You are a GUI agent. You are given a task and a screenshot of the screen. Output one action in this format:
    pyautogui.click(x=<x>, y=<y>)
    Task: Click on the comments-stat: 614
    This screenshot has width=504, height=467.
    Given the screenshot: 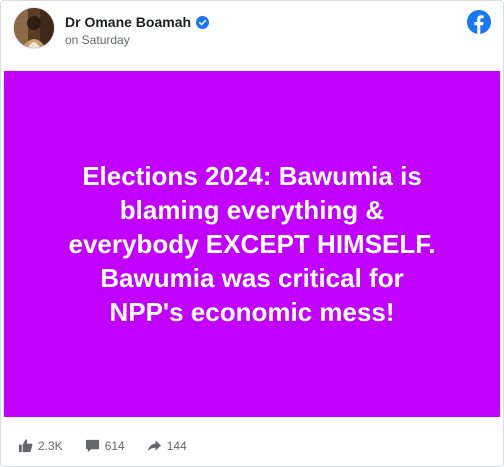 What is the action you would take?
    pyautogui.click(x=105, y=445)
    